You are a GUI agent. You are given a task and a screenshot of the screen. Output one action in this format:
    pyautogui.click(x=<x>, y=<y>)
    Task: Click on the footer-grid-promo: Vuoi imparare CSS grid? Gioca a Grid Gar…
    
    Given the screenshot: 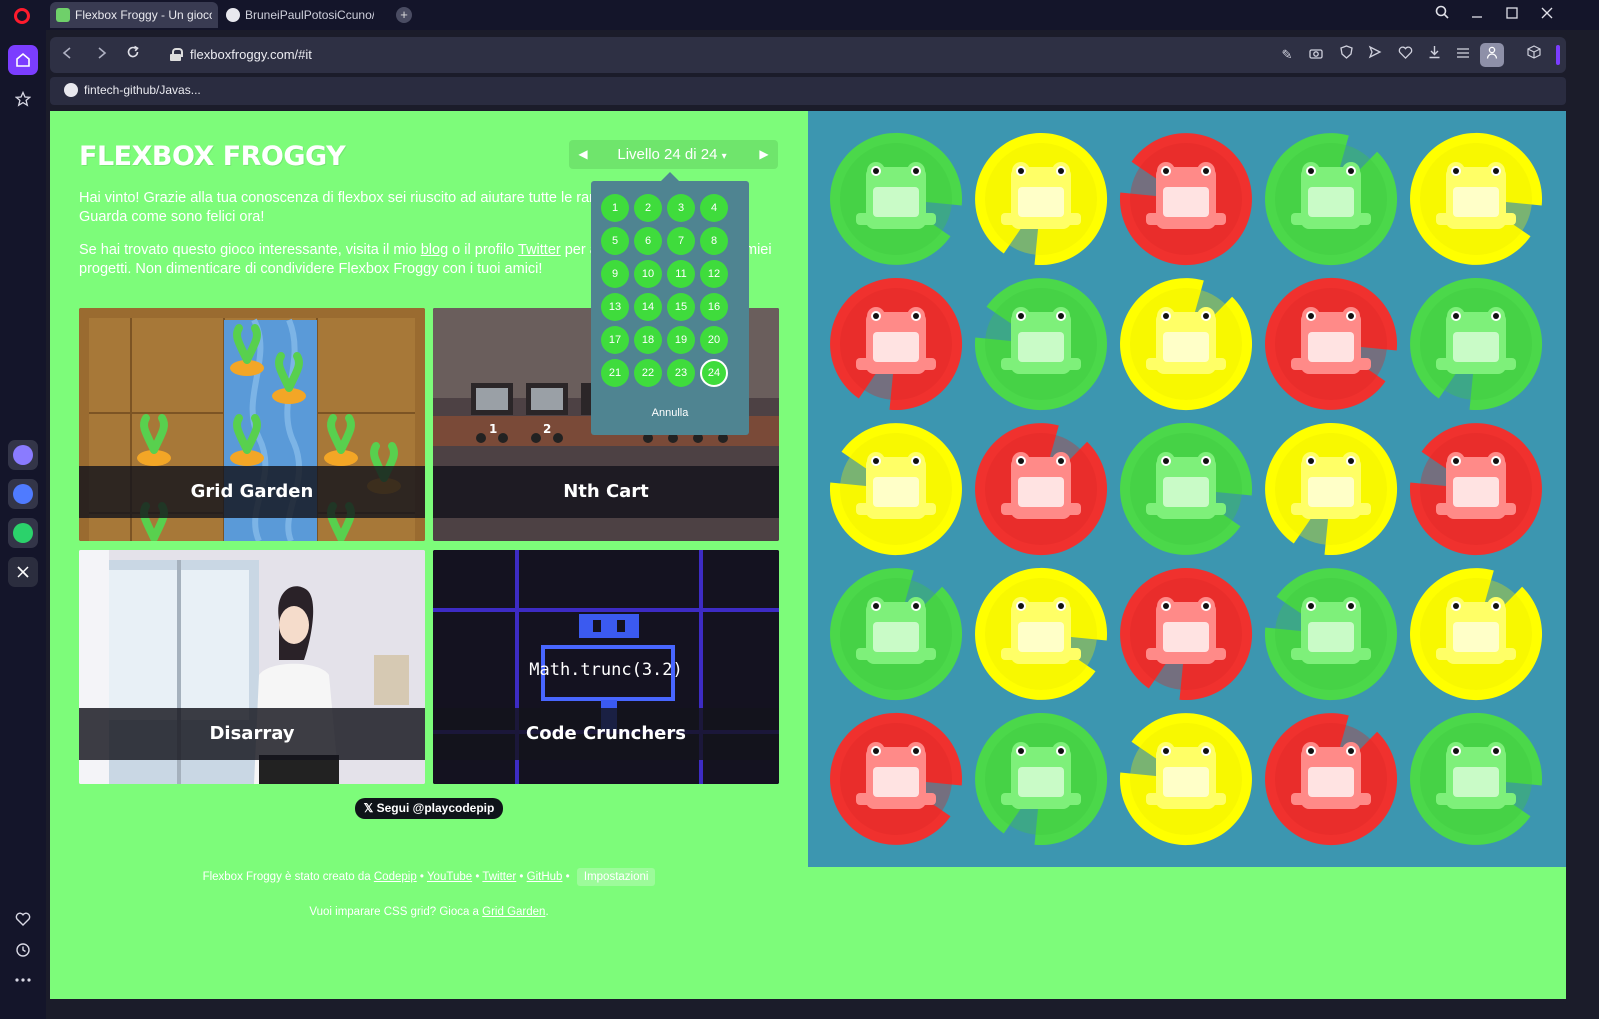 What is the action you would take?
    pyautogui.click(x=429, y=912)
    